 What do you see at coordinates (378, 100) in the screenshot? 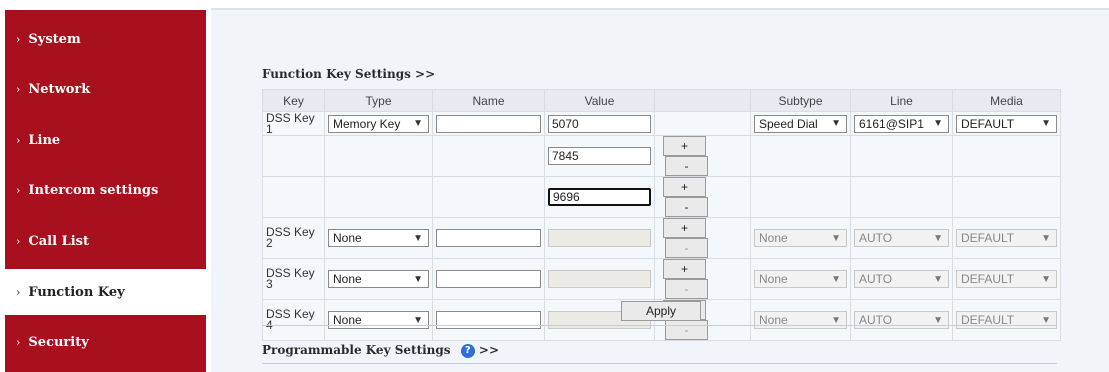
I see `header-type: Type` at bounding box center [378, 100].